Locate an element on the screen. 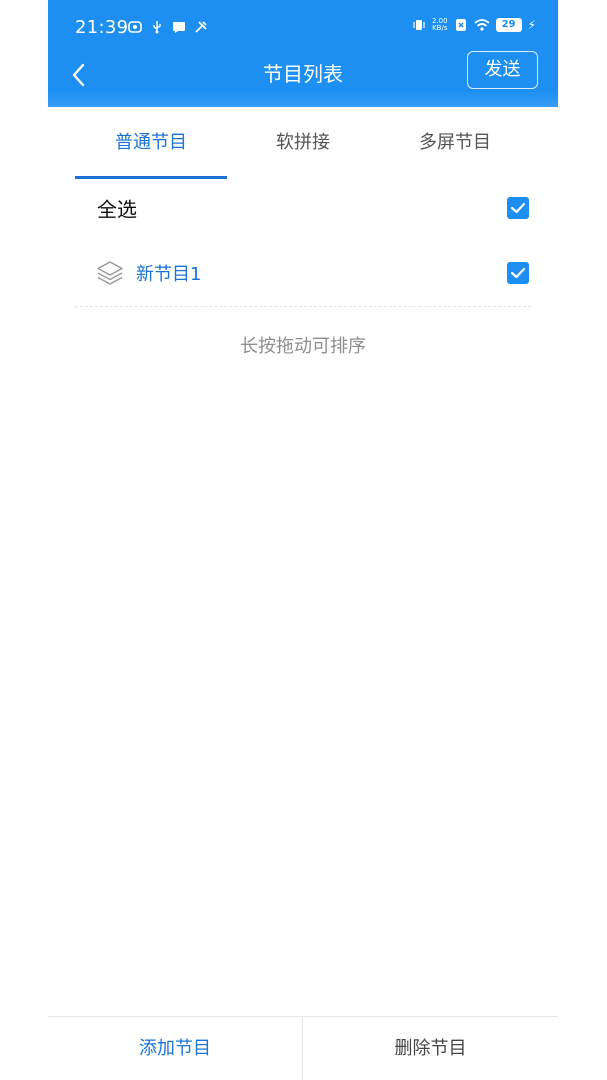 This screenshot has height=1080, width=607. wifi-icon is located at coordinates (481, 25).